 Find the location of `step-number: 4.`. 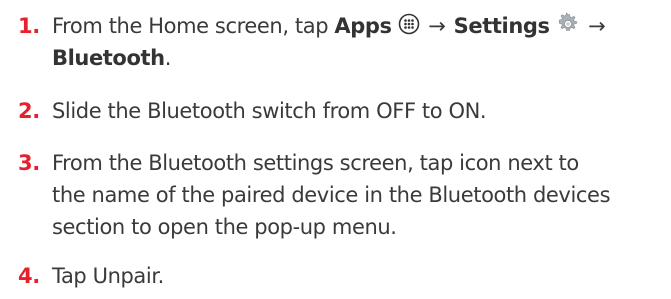

step-number: 4. is located at coordinates (29, 276).